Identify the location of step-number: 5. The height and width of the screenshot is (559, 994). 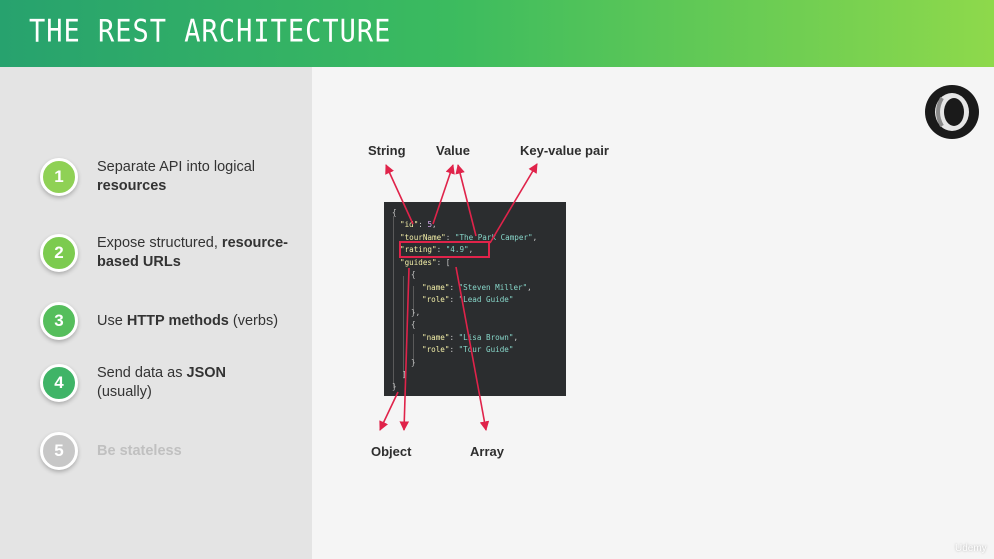
(59, 451).